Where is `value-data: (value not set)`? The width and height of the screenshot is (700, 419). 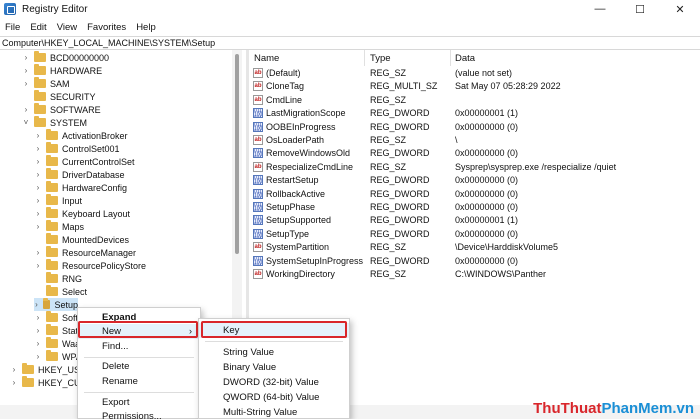
value-data: (value not set) is located at coordinates (484, 73).